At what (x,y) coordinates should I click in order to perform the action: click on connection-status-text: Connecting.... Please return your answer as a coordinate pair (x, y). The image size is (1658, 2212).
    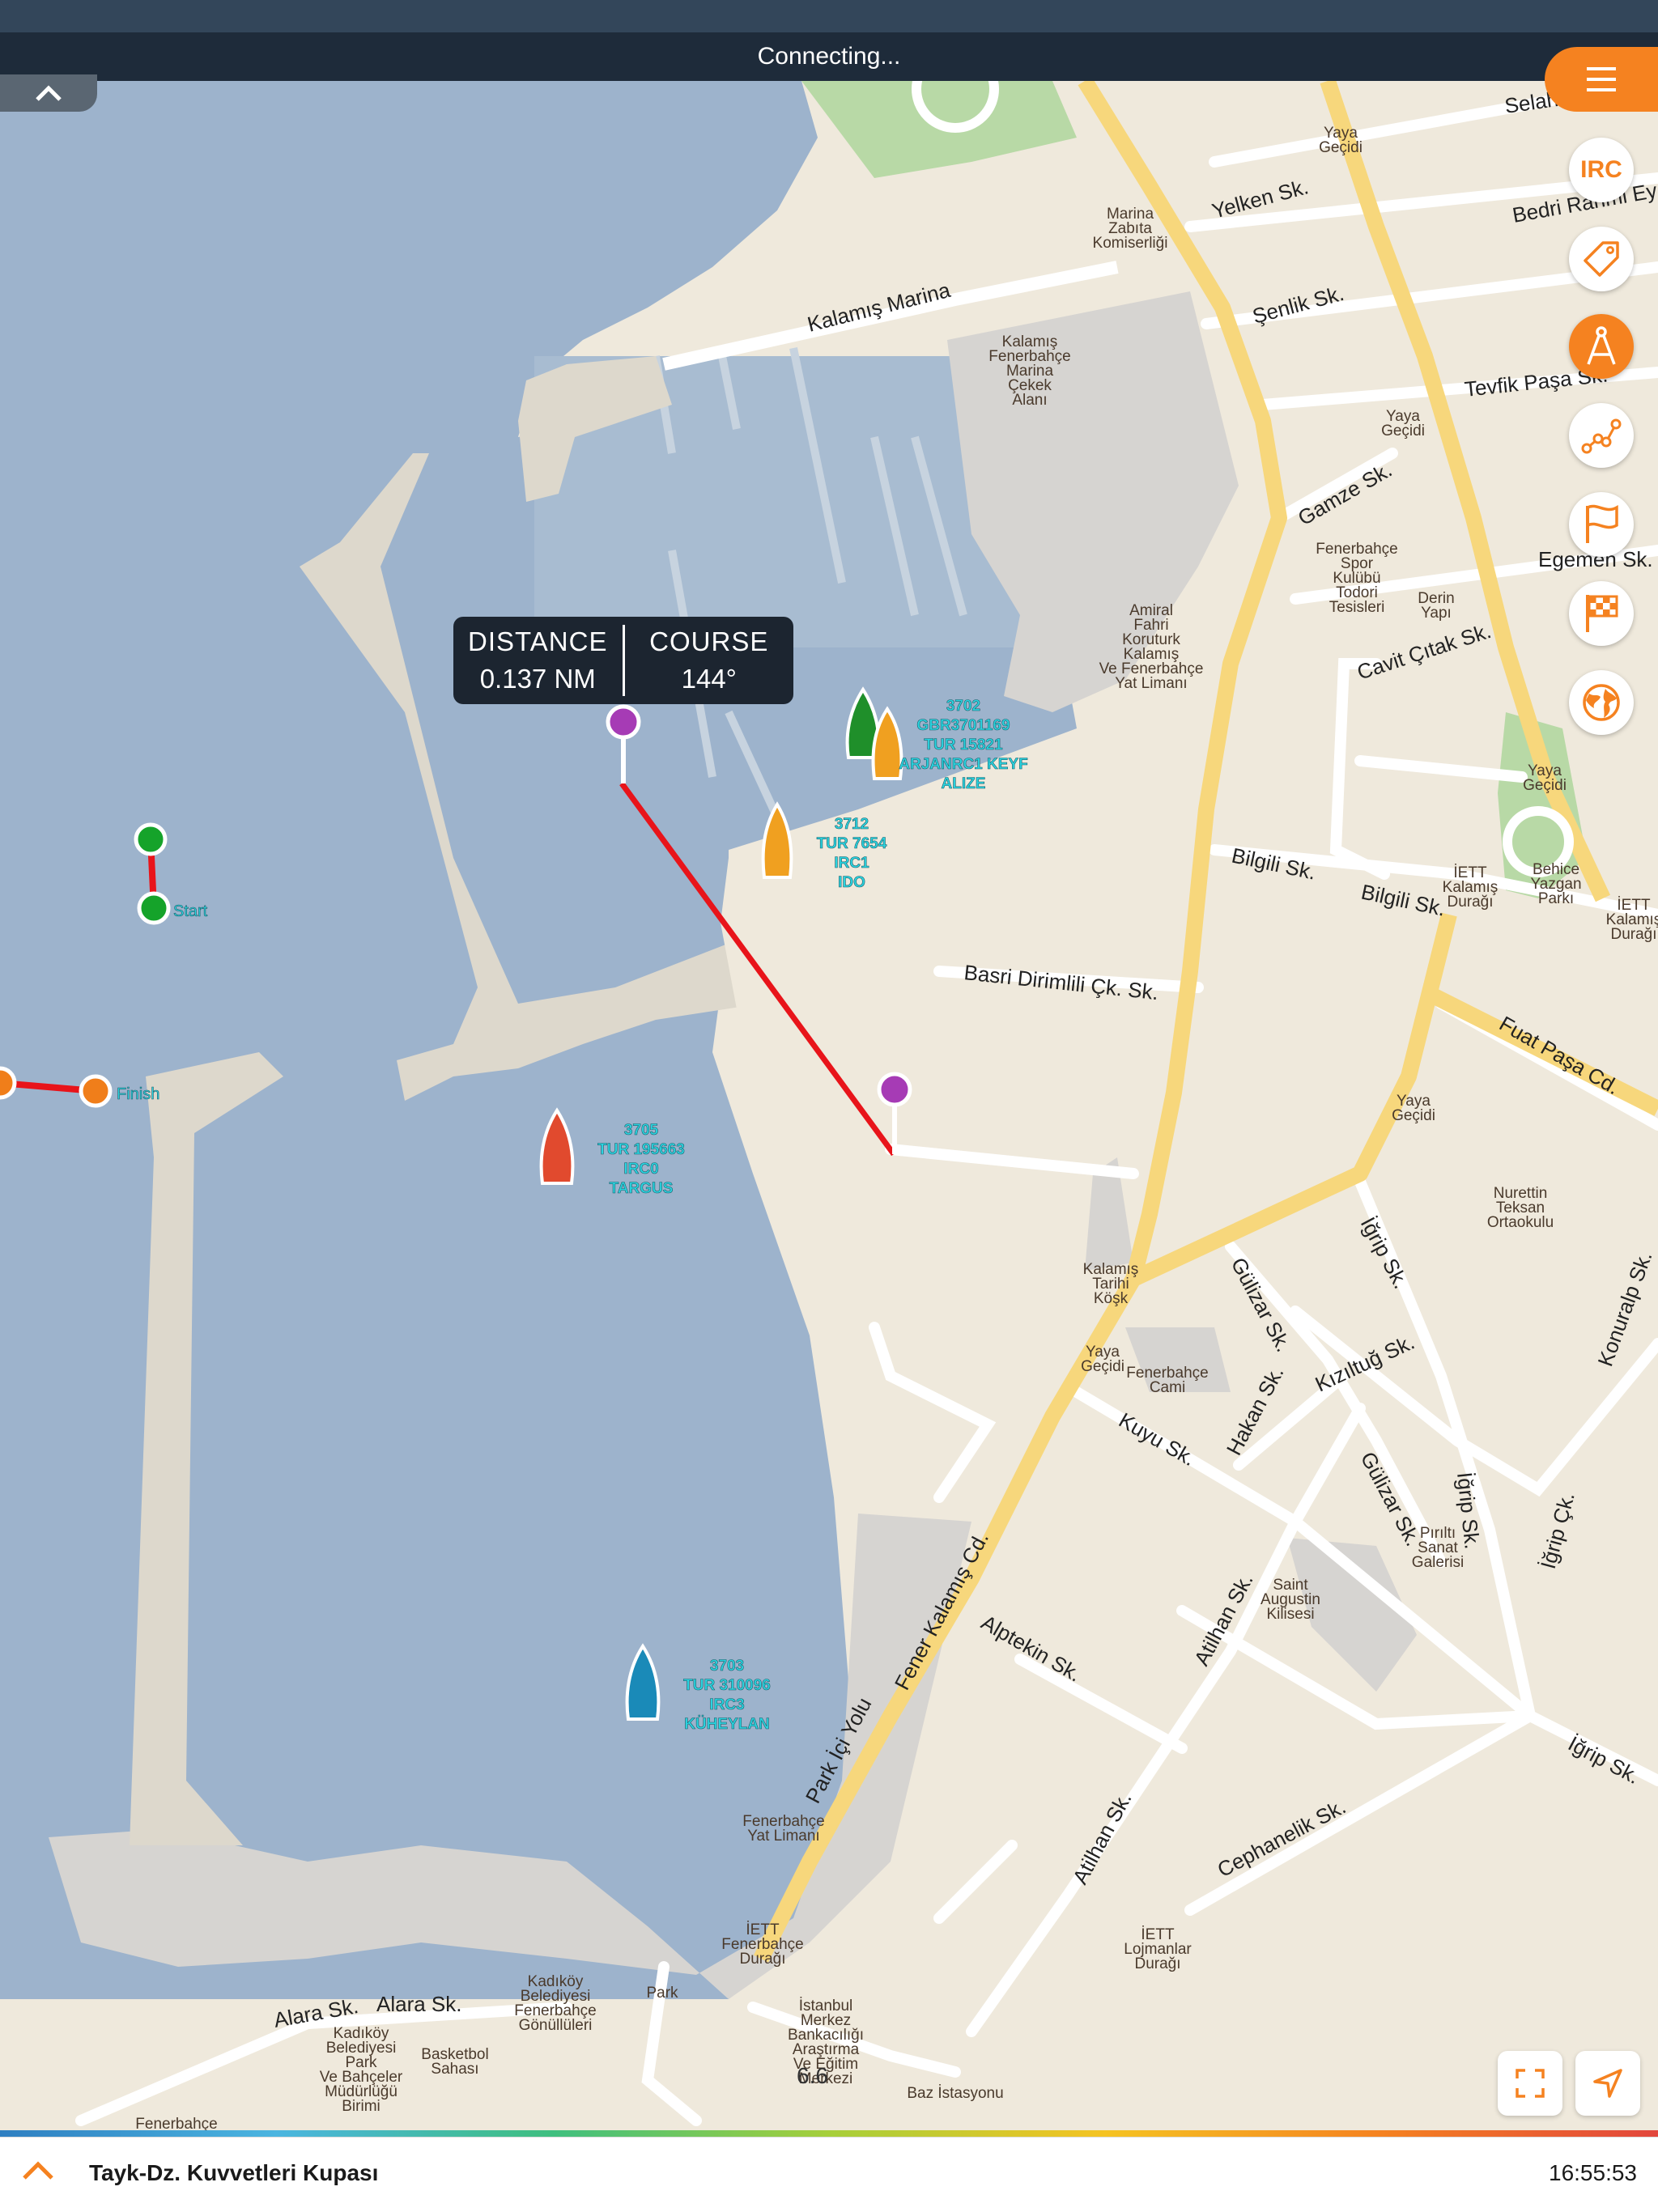
    Looking at the image, I should click on (829, 56).